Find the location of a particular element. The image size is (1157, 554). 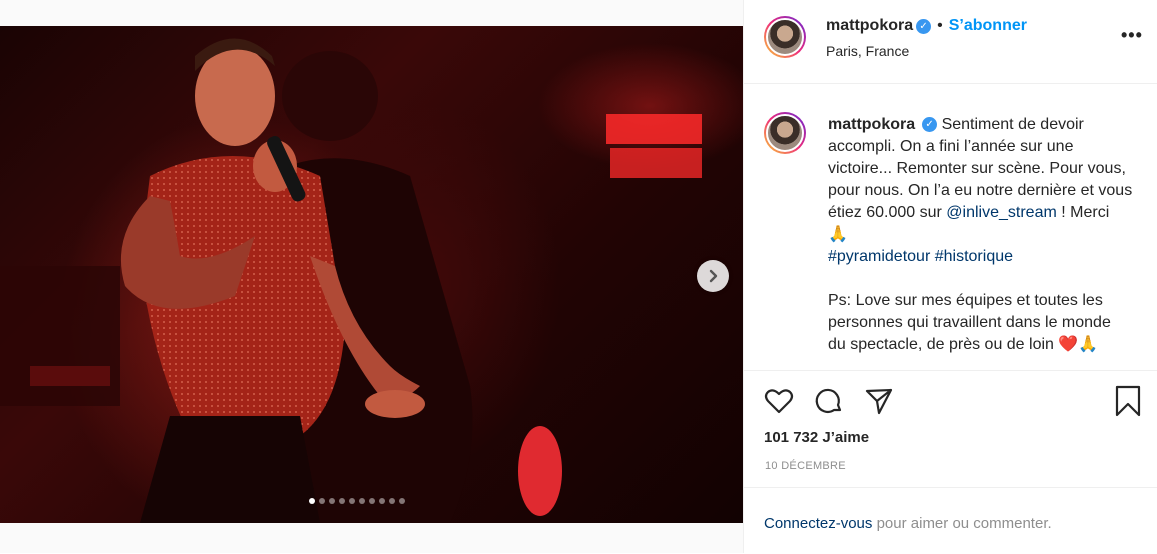

comment-button is located at coordinates (829, 403).